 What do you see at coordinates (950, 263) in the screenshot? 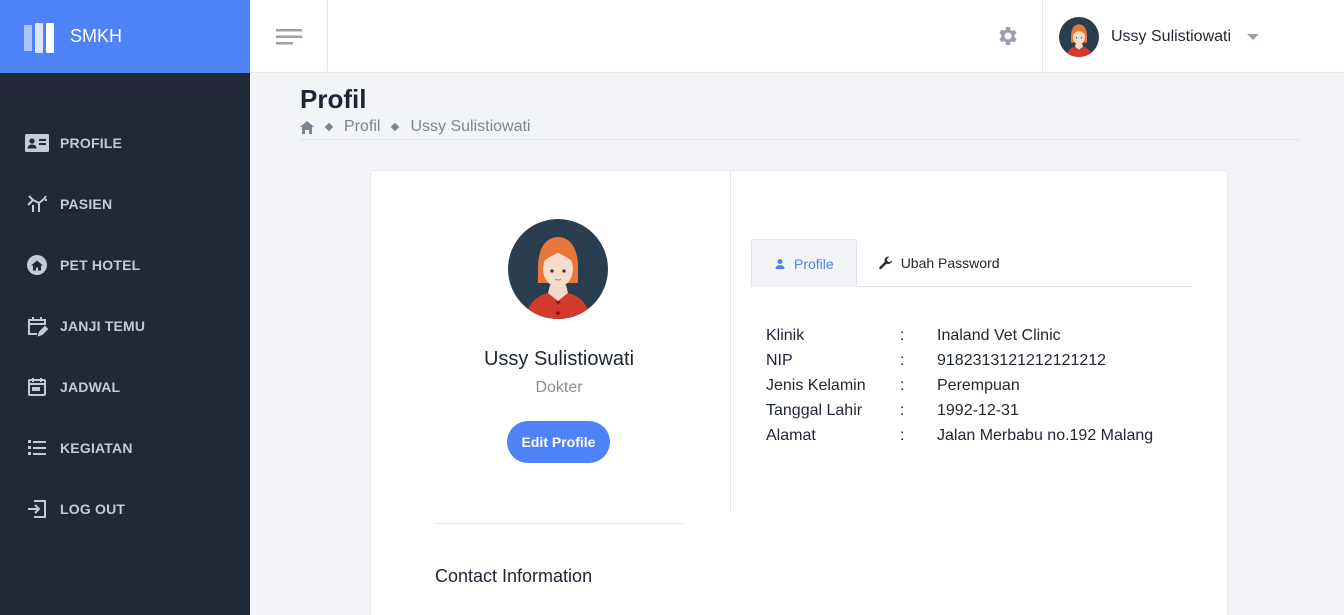
I see `tab-label: Ubah Password` at bounding box center [950, 263].